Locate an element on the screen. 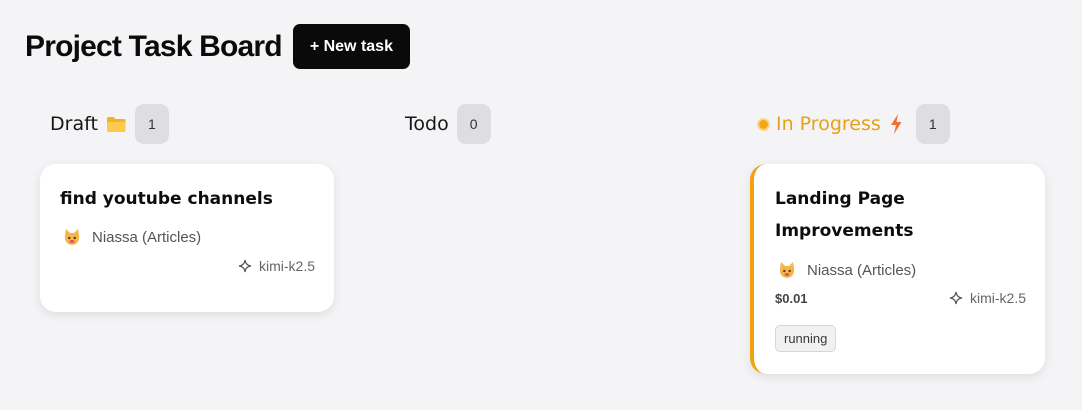 Image resolution: width=1082 pixels, height=410 pixels. column-title: Draft is located at coordinates (74, 124).